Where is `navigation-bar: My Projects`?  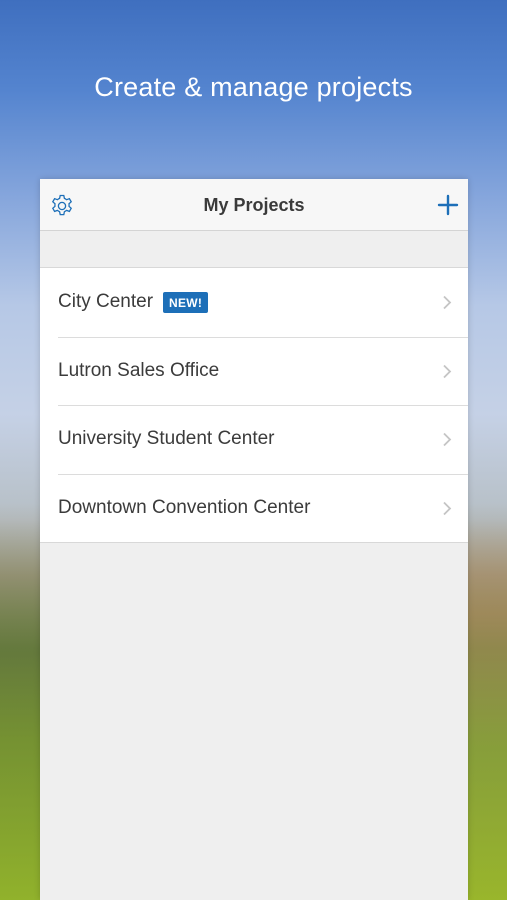 navigation-bar: My Projects is located at coordinates (254, 205).